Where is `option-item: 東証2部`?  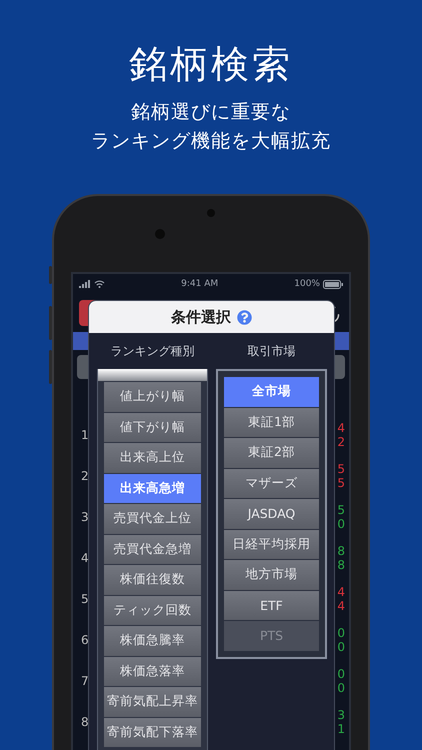
option-item: 東証2部 is located at coordinates (271, 453).